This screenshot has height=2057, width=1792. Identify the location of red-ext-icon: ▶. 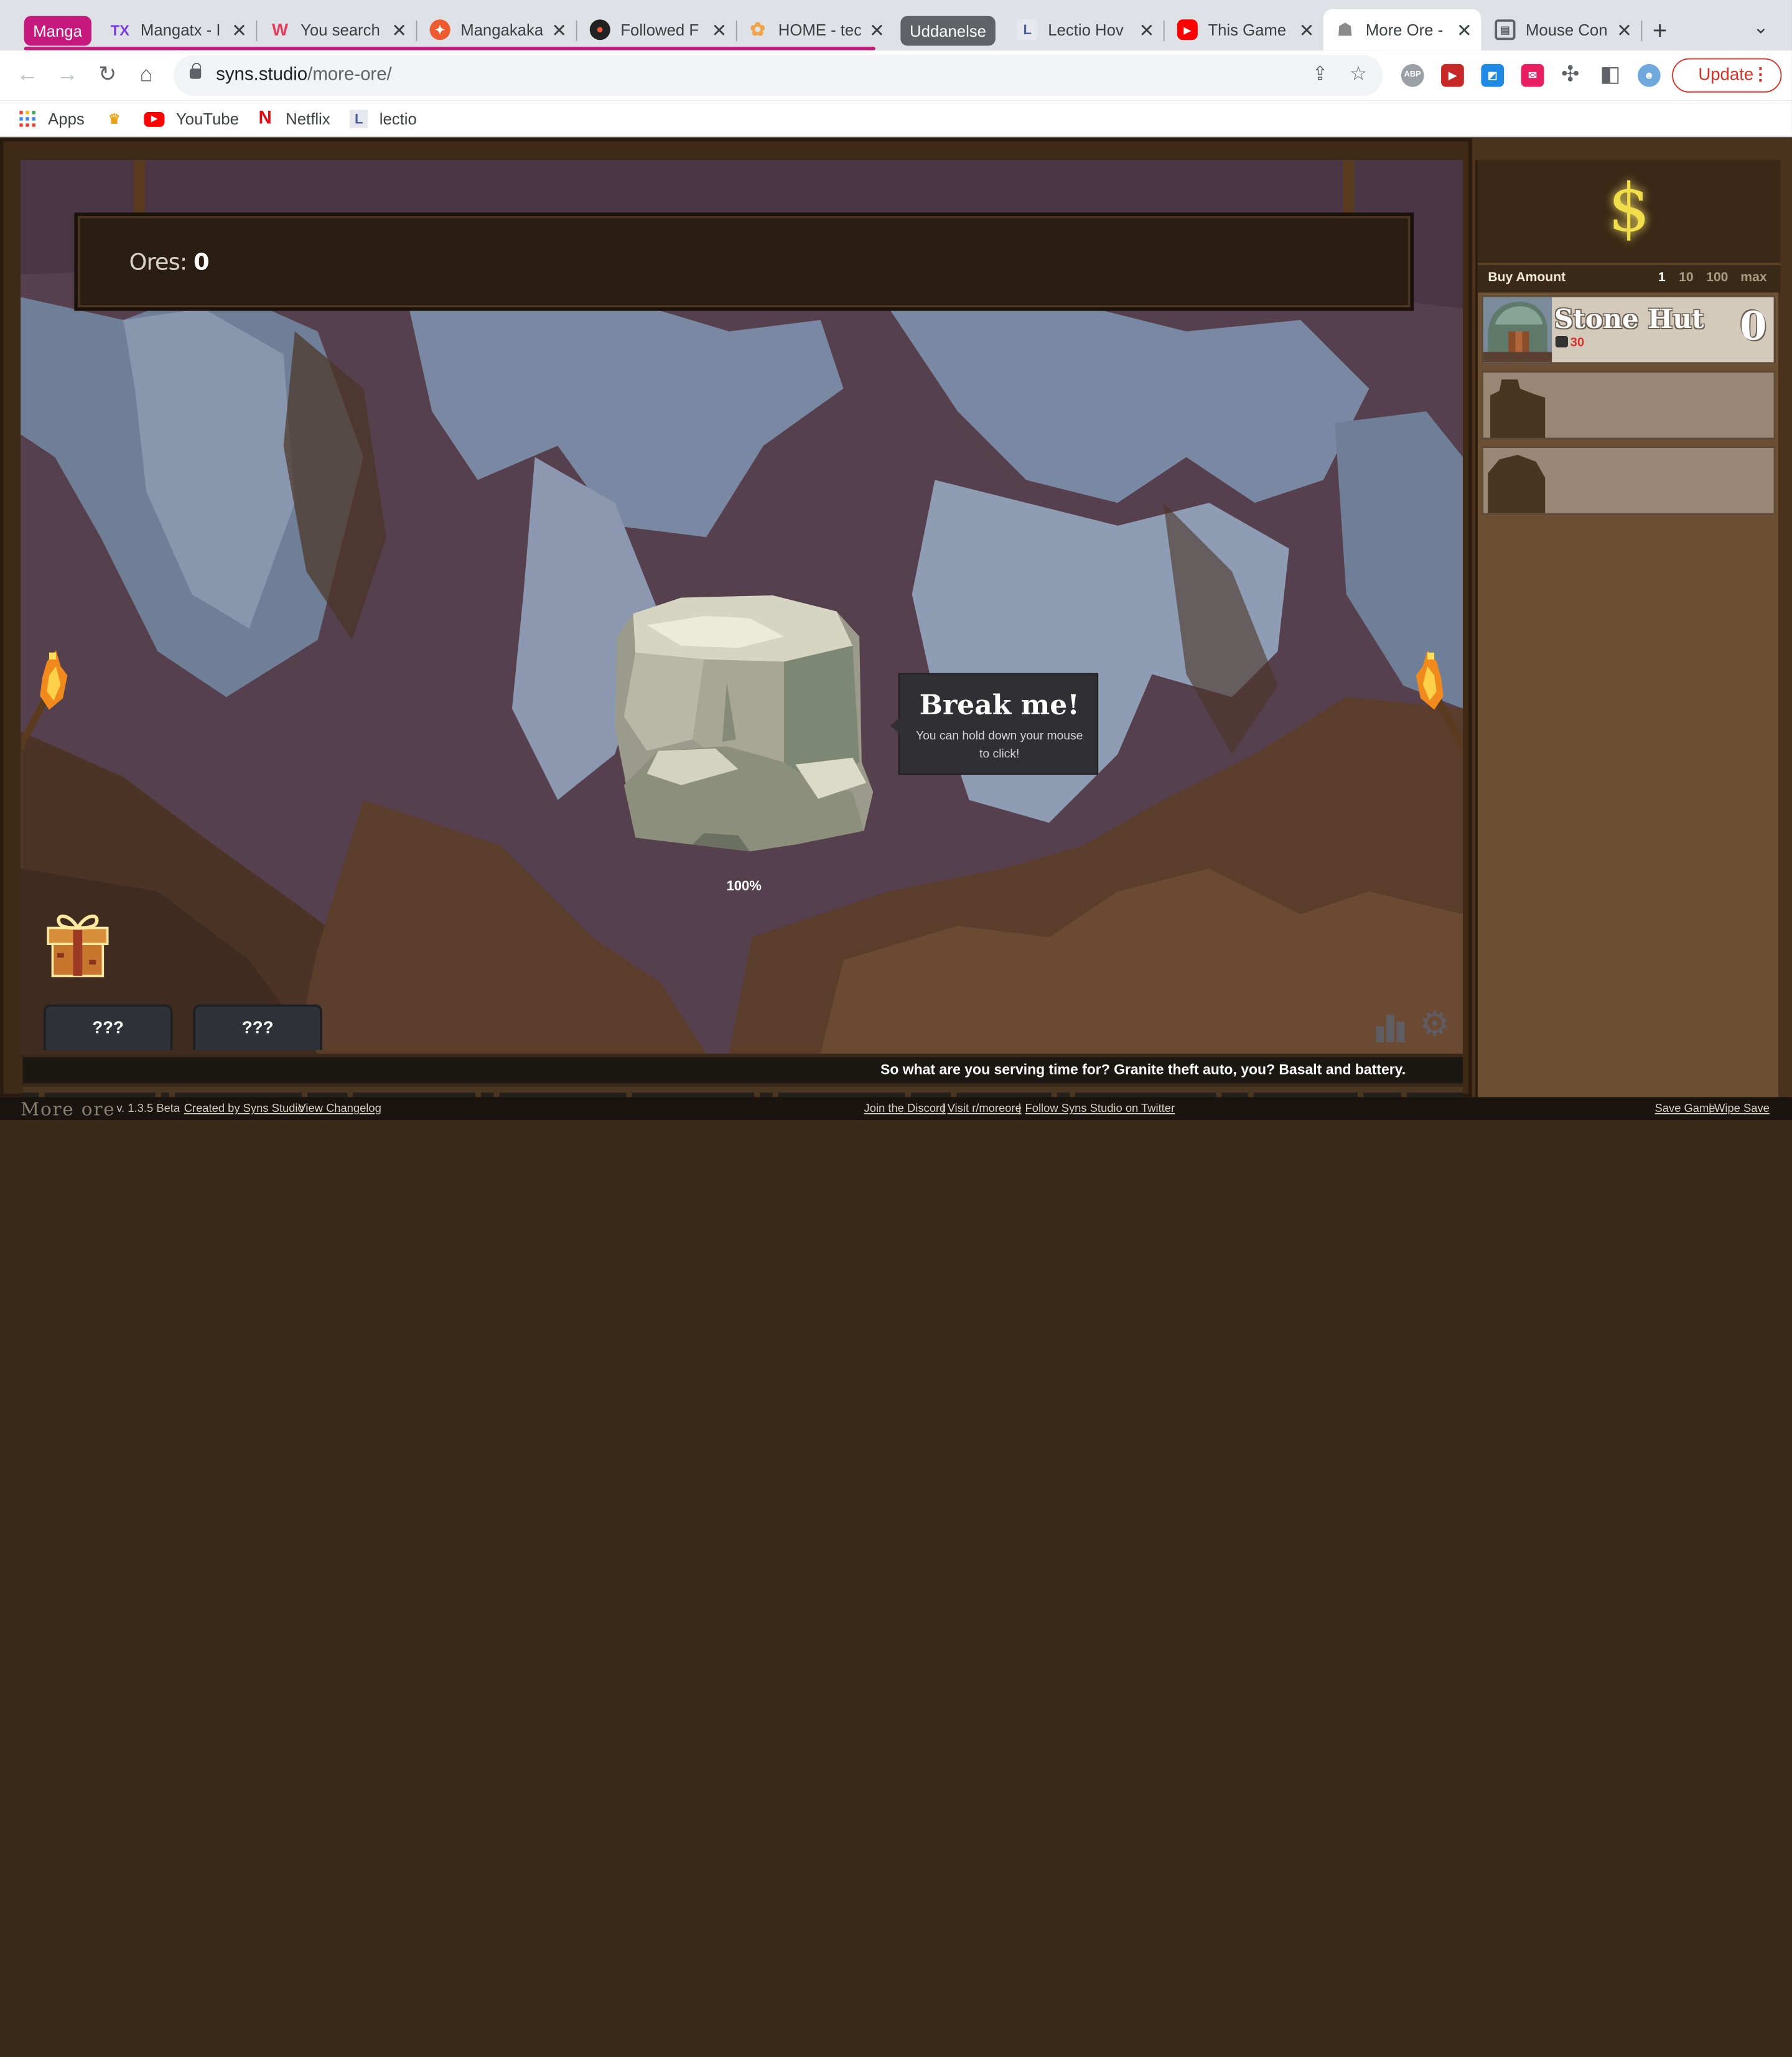
(1452, 75).